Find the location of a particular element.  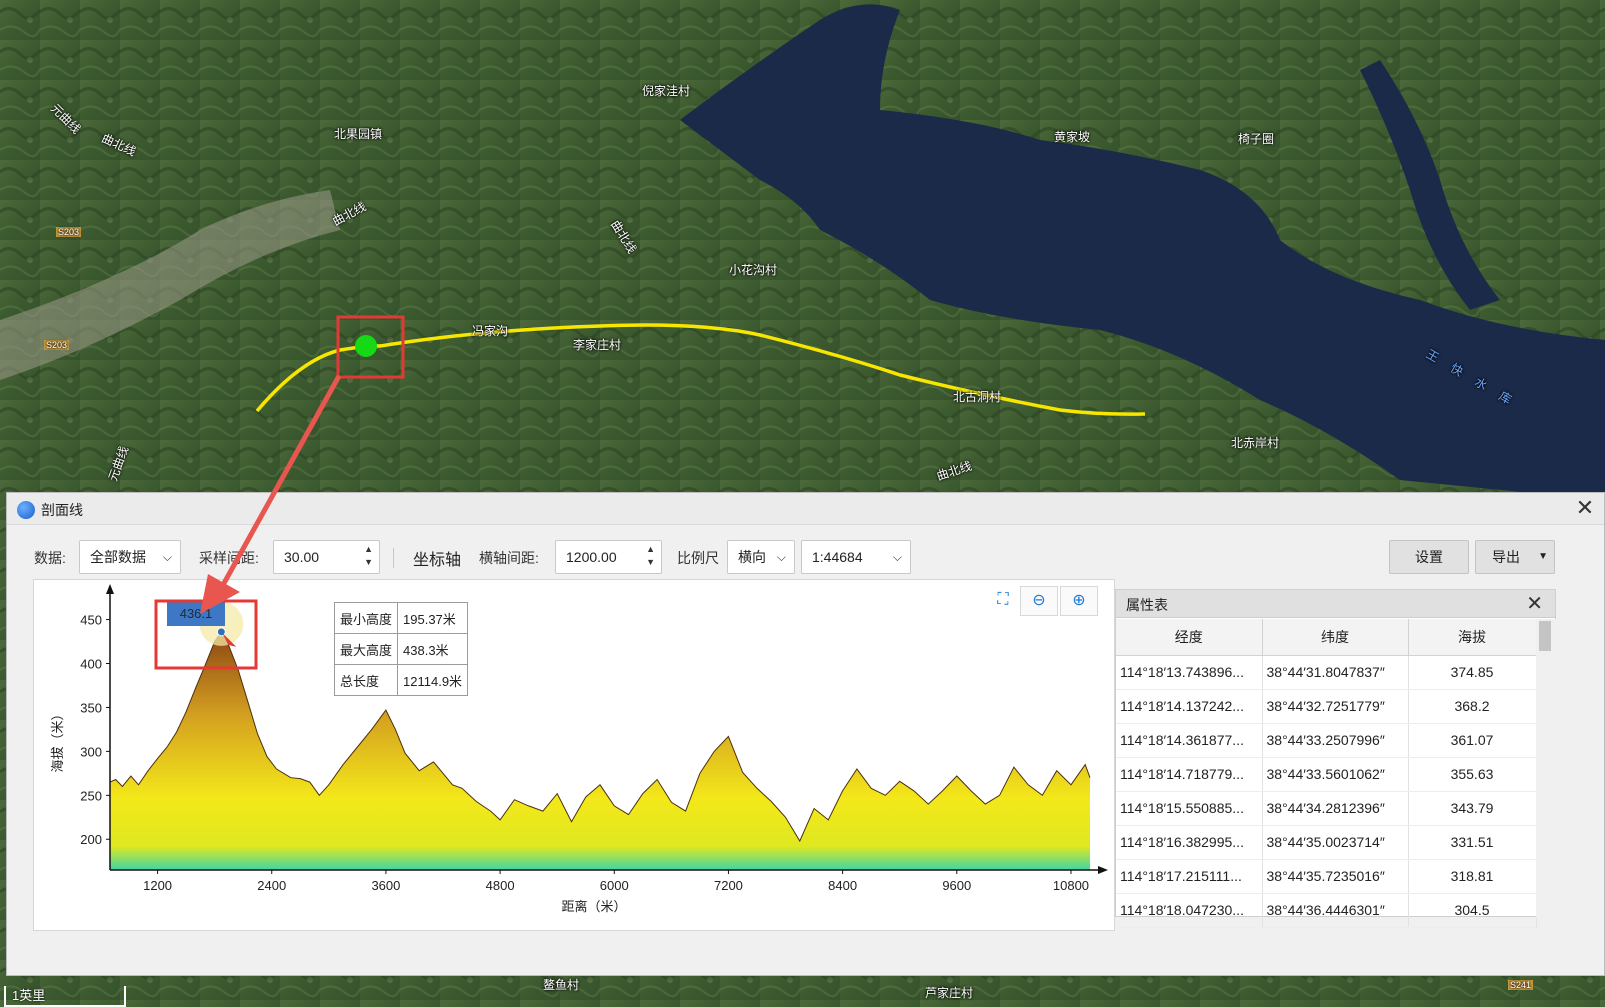

x-axis-arrow-icon is located at coordinates (1103, 870).